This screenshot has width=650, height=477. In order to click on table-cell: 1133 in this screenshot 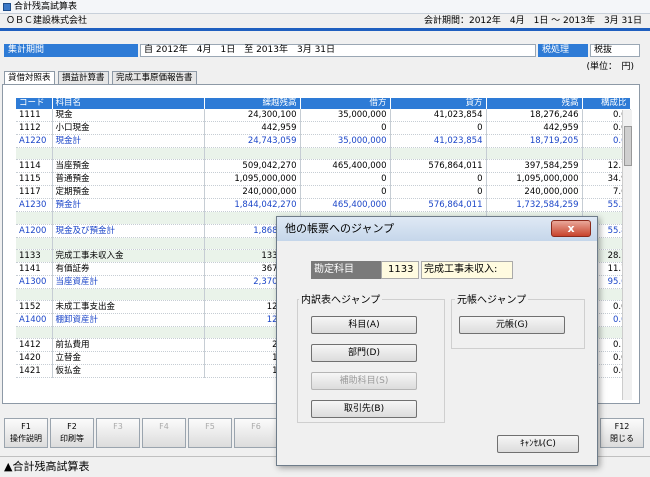, I will do `click(34, 256)`.